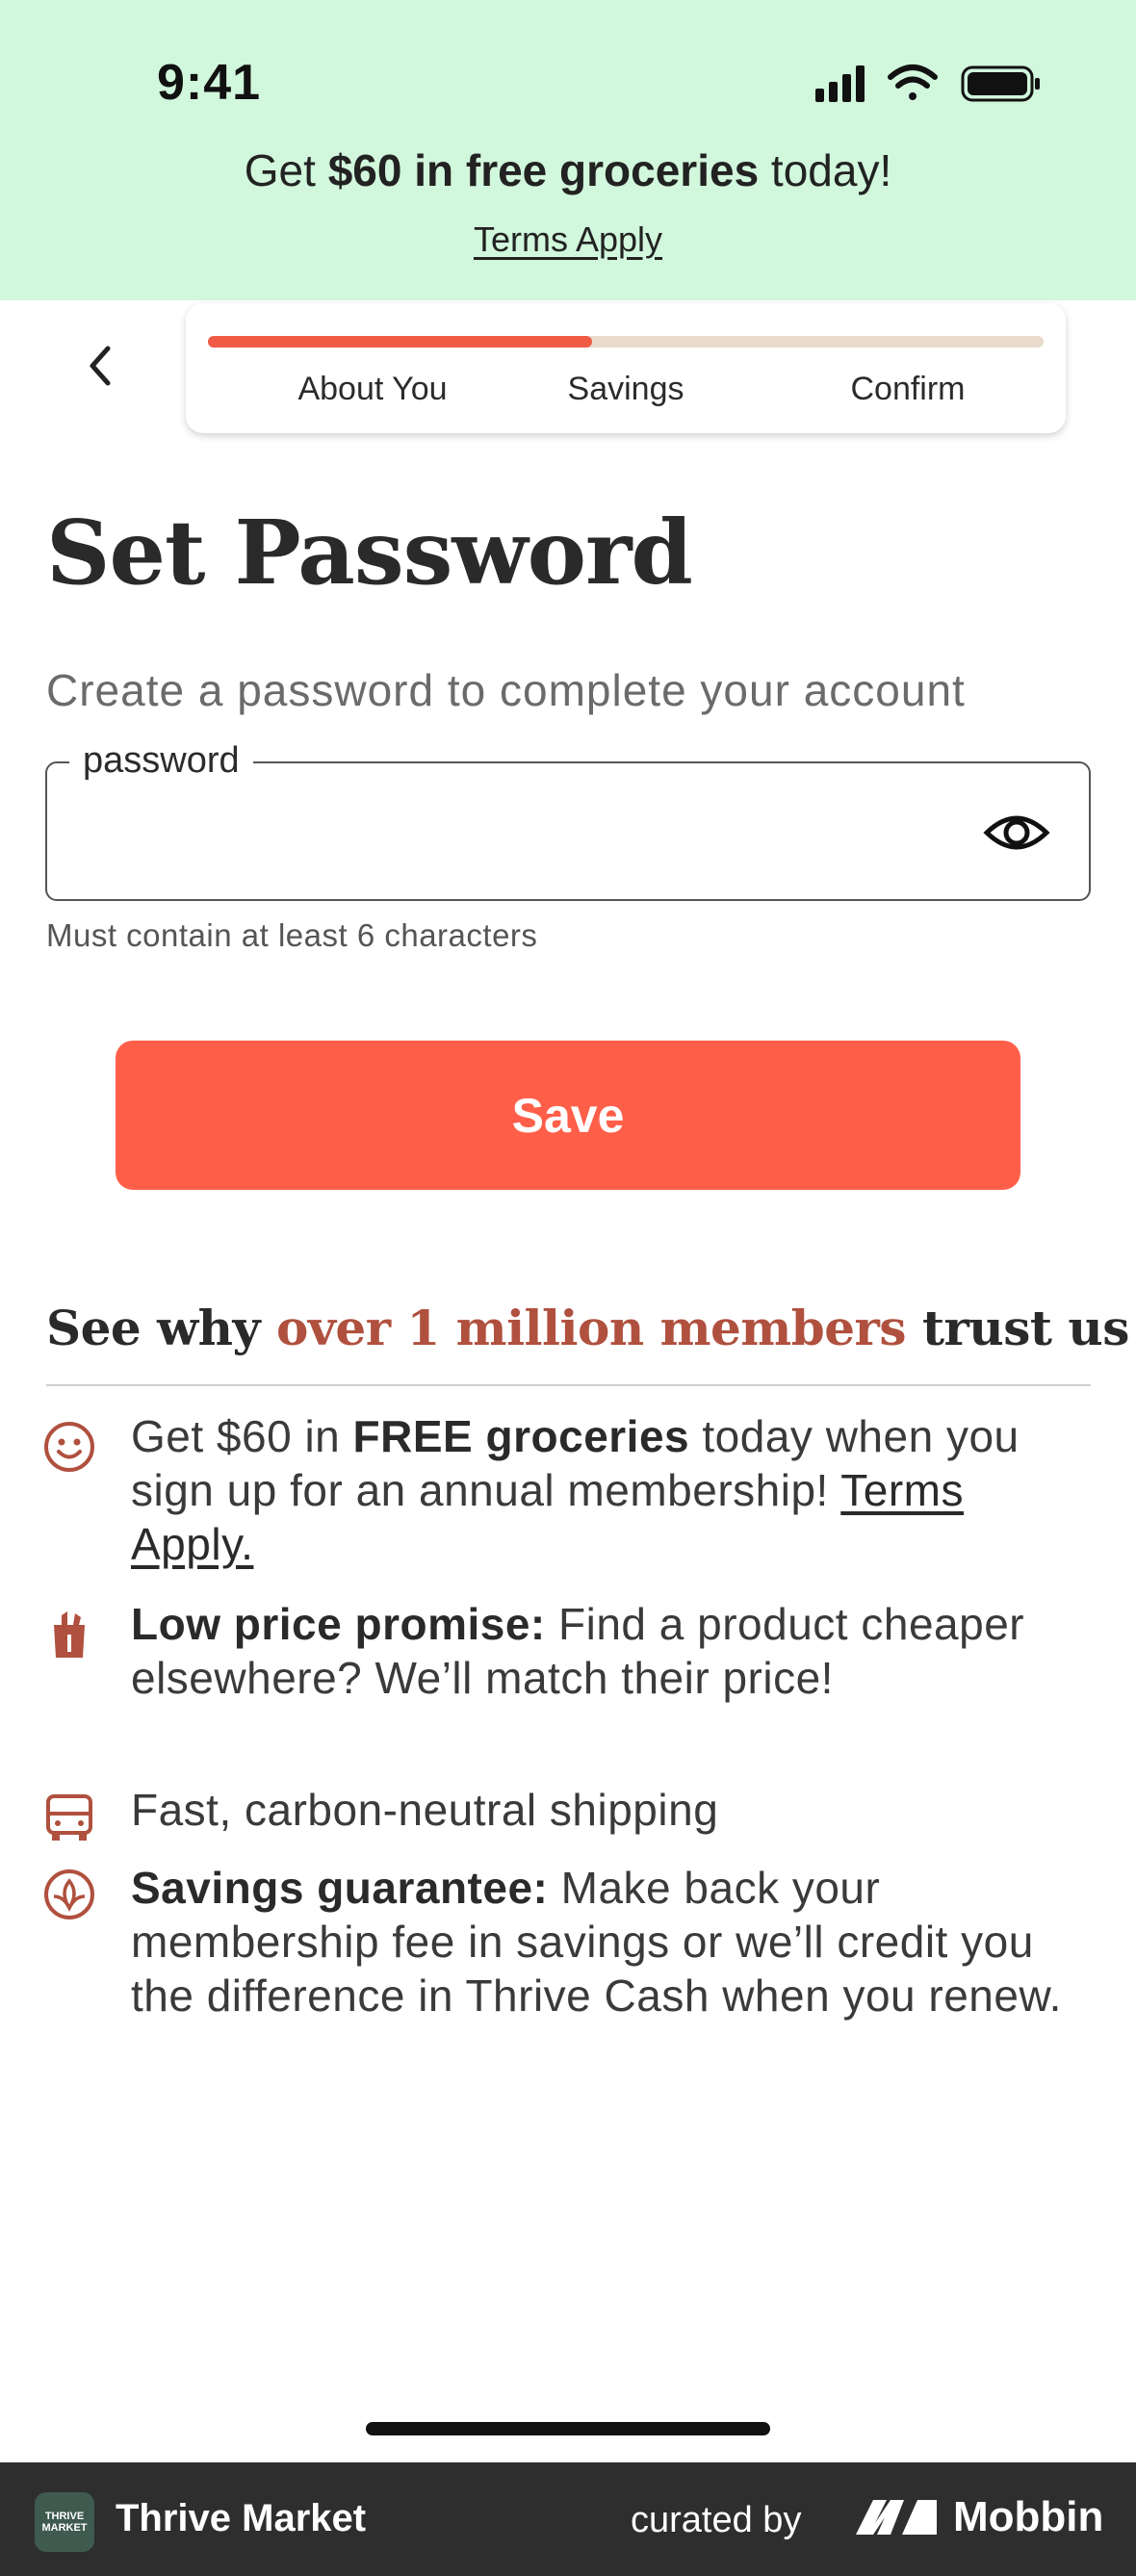 This screenshot has height=2576, width=1136. What do you see at coordinates (717, 2520) in the screenshot?
I see `curated-by-label: curated by` at bounding box center [717, 2520].